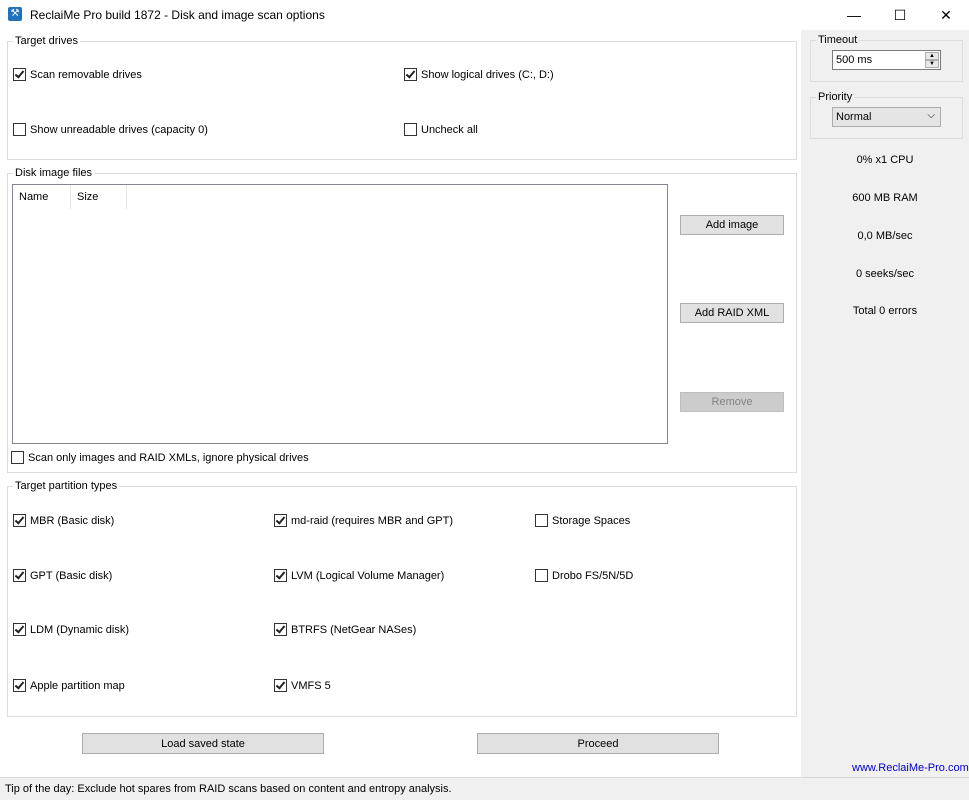  I want to click on storage-spaces-checkbox: Storage Spaces, so click(582, 520).